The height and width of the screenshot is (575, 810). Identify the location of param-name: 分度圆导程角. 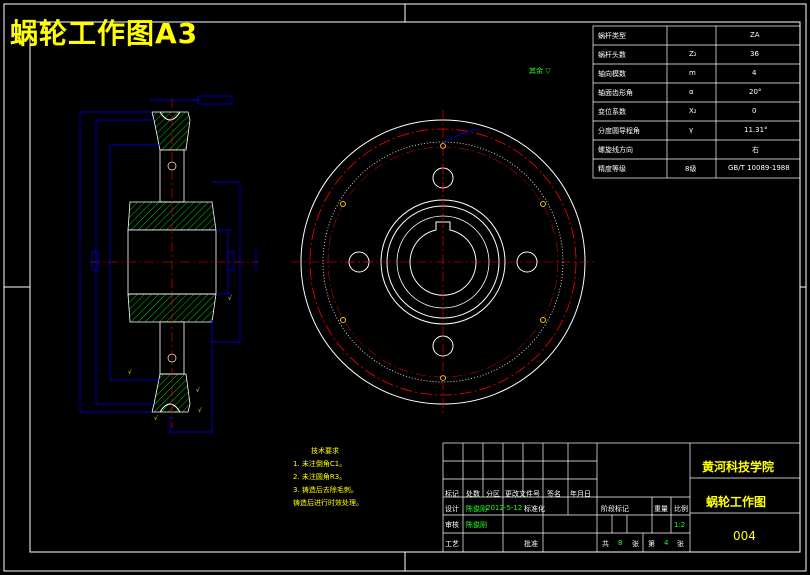
(619, 131).